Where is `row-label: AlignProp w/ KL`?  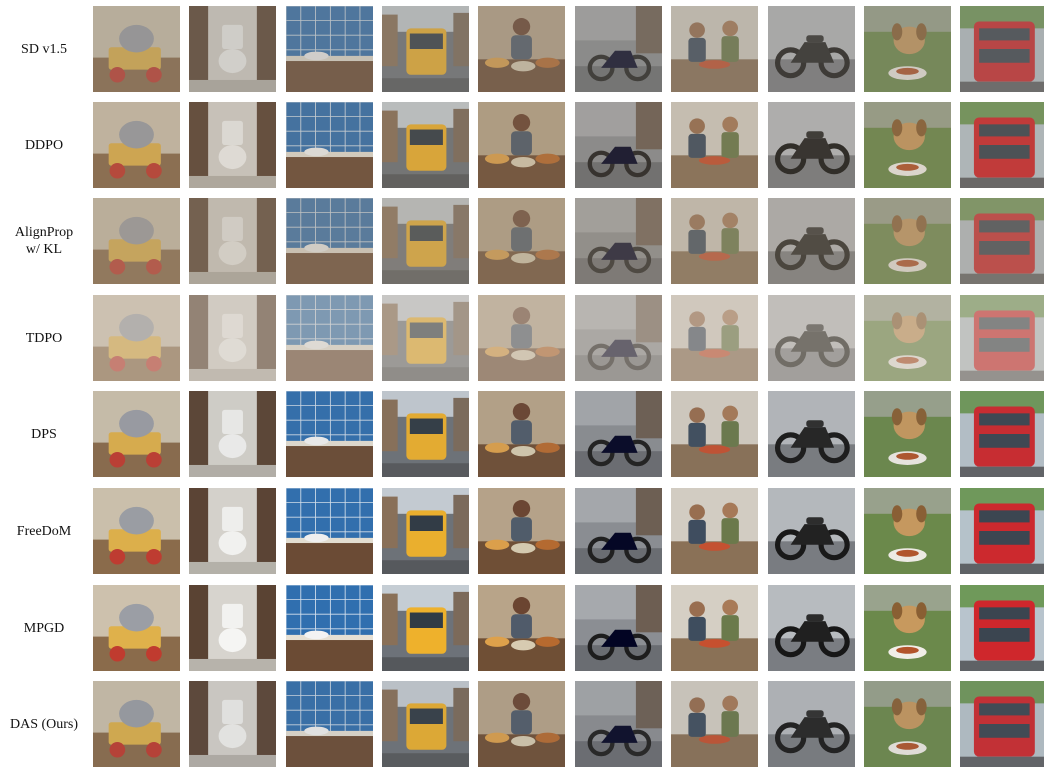 row-label: AlignProp w/ KL is located at coordinates (44, 241).